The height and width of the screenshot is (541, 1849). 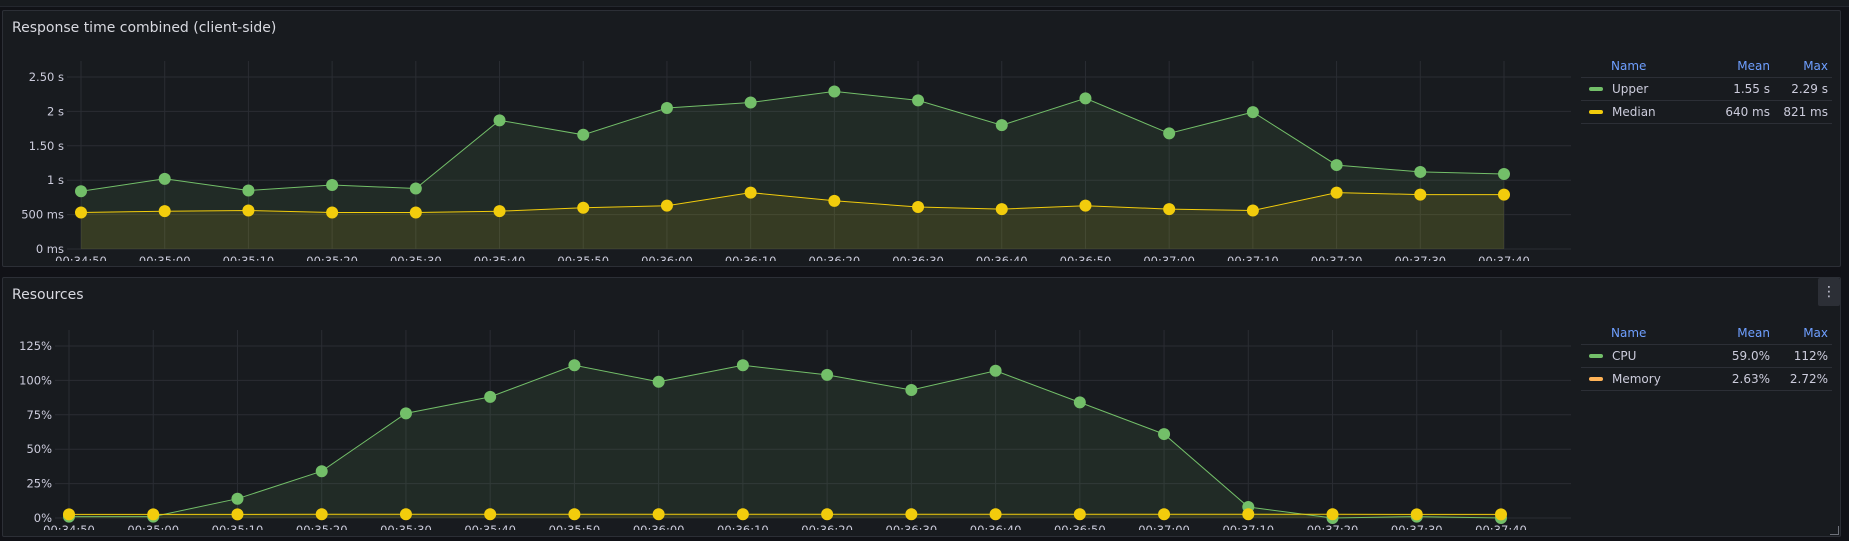 What do you see at coordinates (1333, 526) in the screenshot?
I see `x-tick-label: 00:37:20` at bounding box center [1333, 526].